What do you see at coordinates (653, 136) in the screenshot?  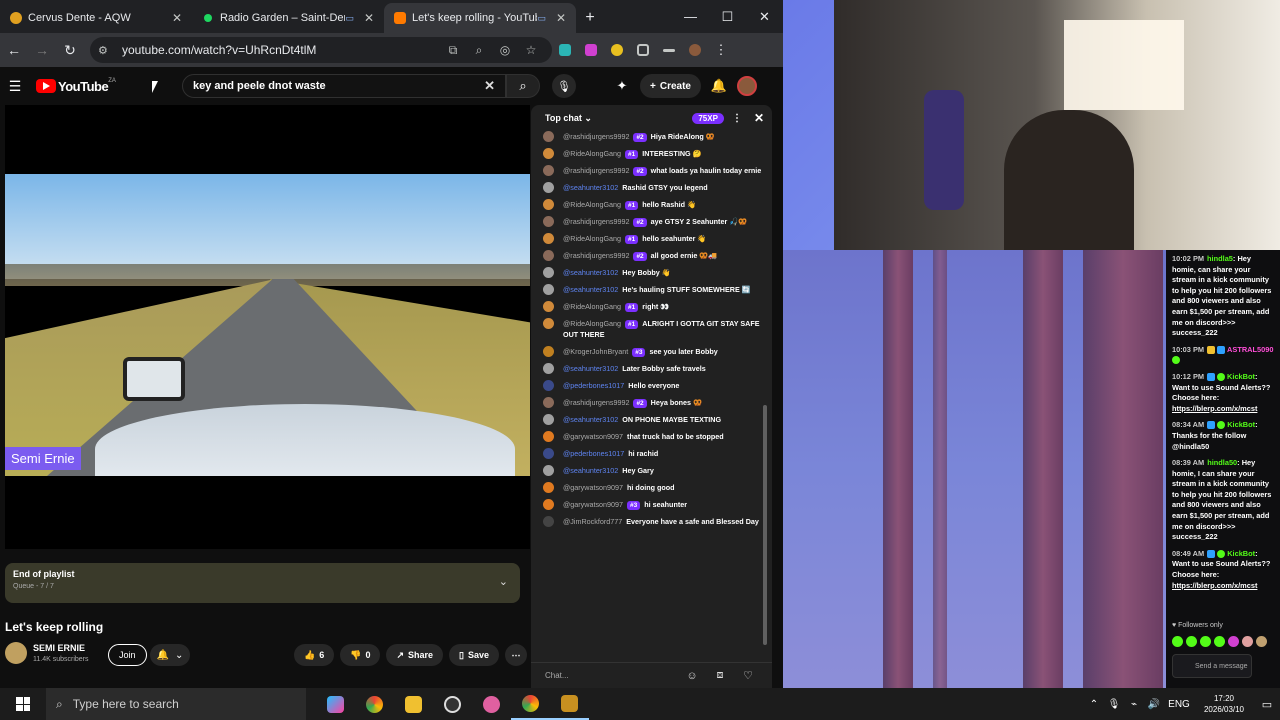 I see `chat-message: @rashidjurgens9992 #2 Hiya RideAlong 🥨` at bounding box center [653, 136].